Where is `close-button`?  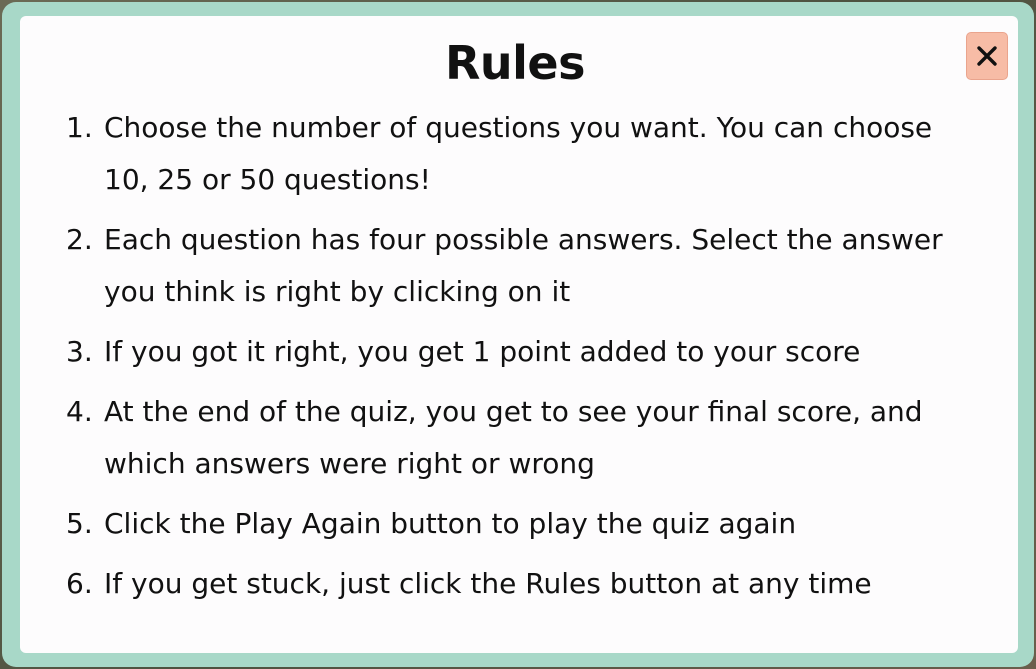
close-button is located at coordinates (987, 56).